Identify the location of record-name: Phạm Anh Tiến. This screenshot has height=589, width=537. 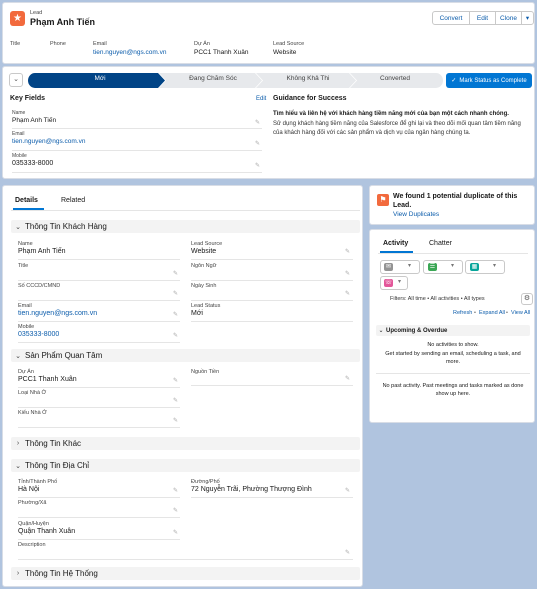
(63, 22).